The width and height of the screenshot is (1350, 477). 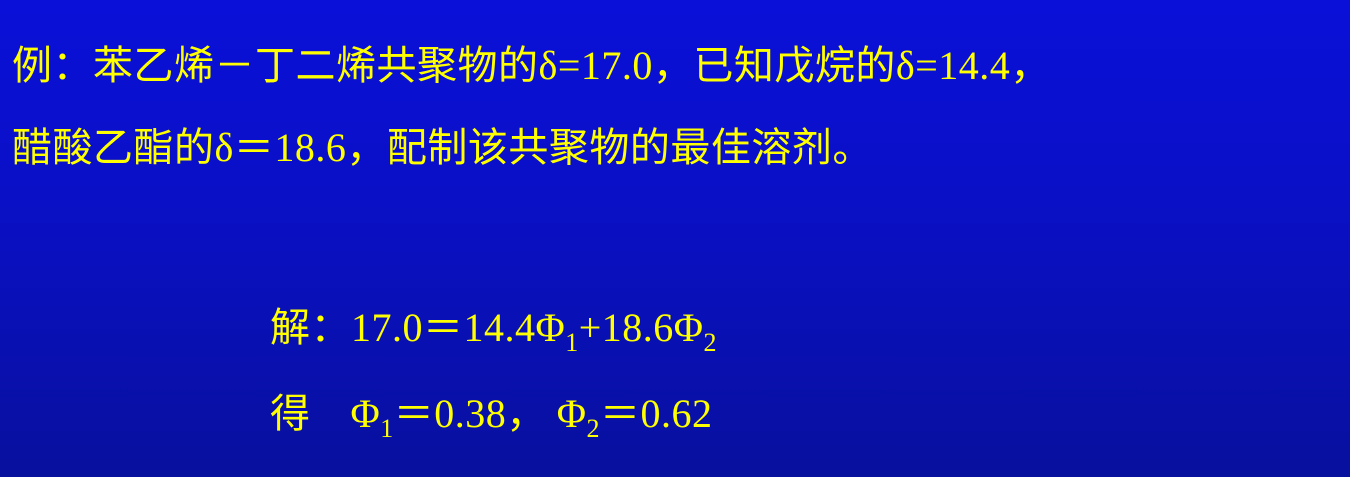 I want to click on result-phi-1: Φ, so click(x=365, y=413).